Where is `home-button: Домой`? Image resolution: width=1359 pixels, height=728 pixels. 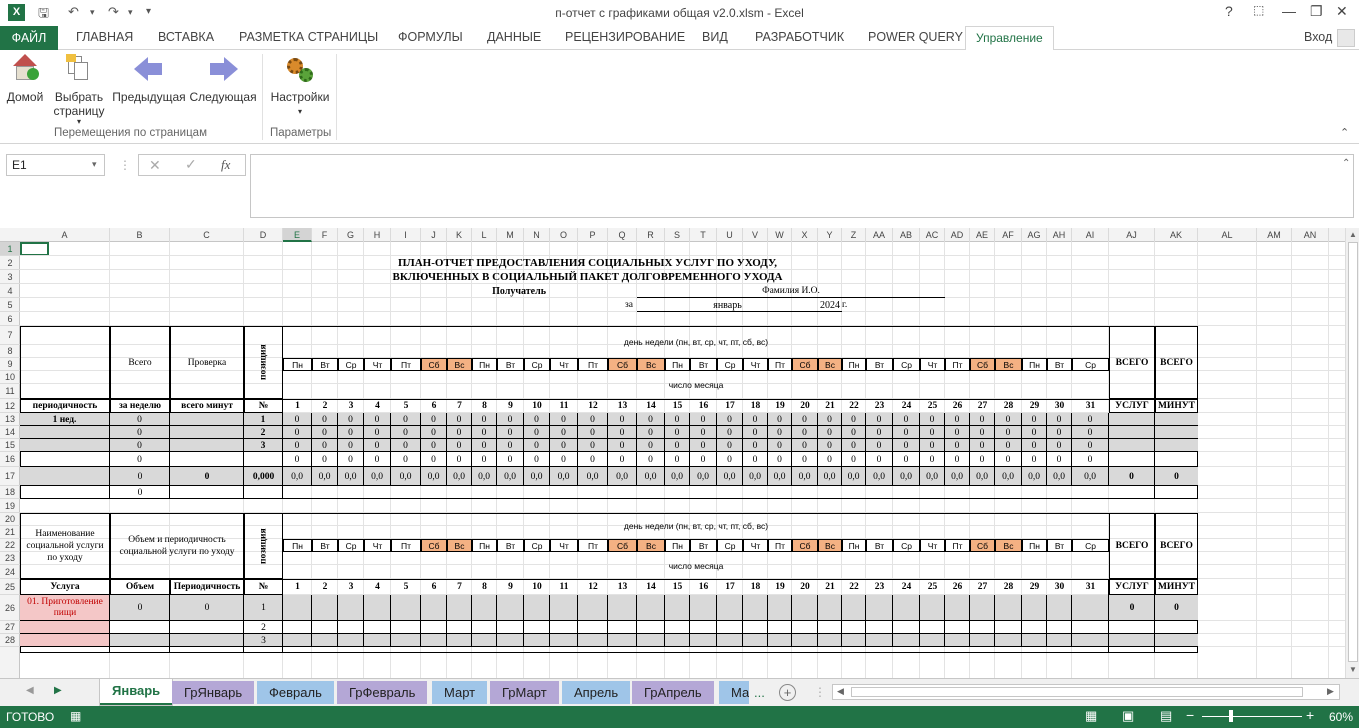 home-button: Домой is located at coordinates (25, 79).